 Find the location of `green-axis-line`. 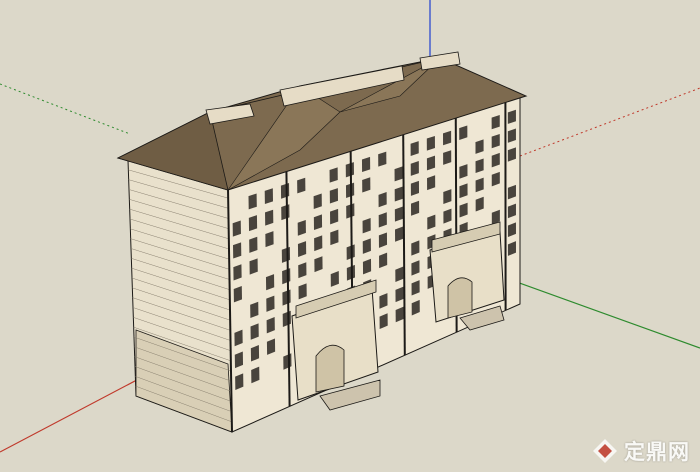

green-axis-line is located at coordinates (599, 312).